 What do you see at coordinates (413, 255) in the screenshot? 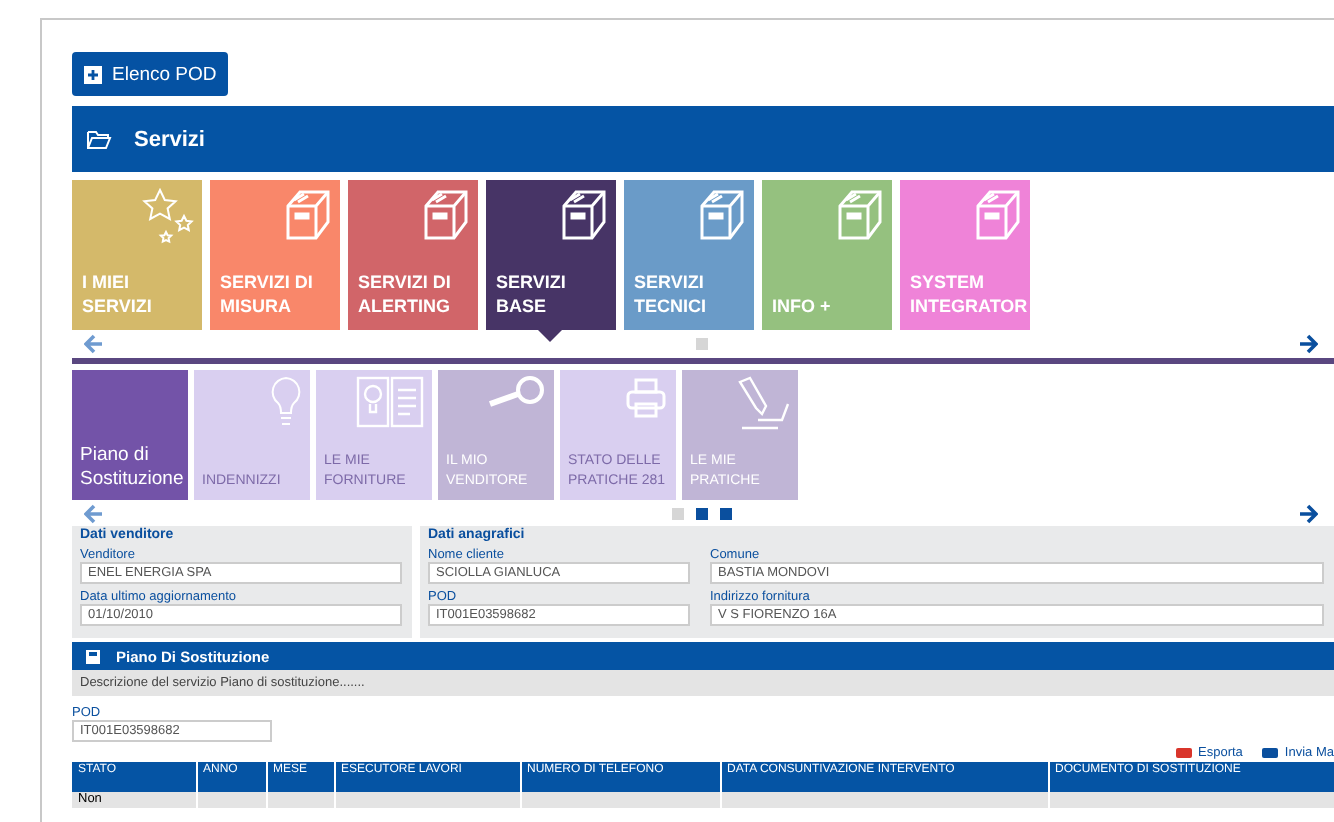
I see `service-tile: SERVIZI DI ALERTING` at bounding box center [413, 255].